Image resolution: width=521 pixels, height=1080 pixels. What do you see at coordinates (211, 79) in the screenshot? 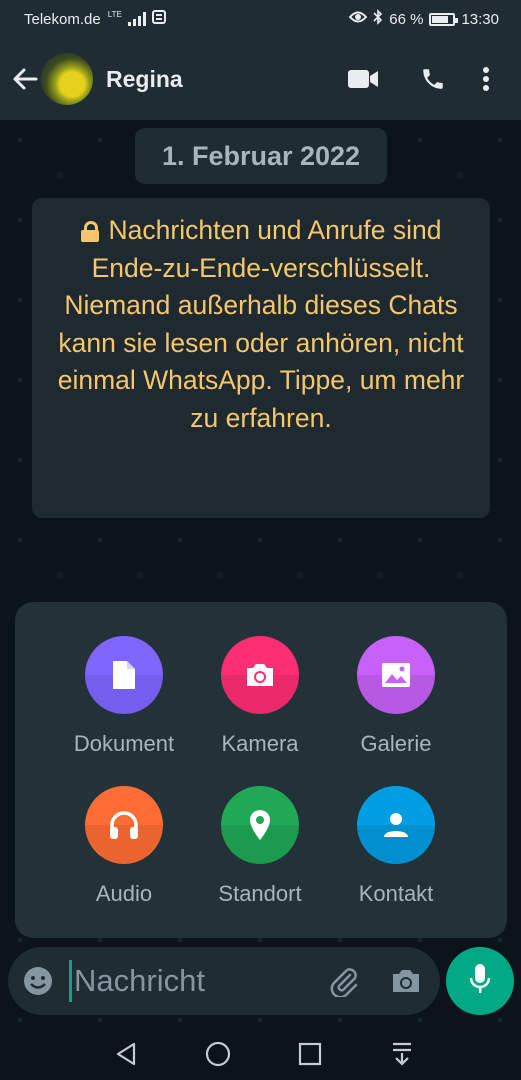
I see `contact-name: Regina` at bounding box center [211, 79].